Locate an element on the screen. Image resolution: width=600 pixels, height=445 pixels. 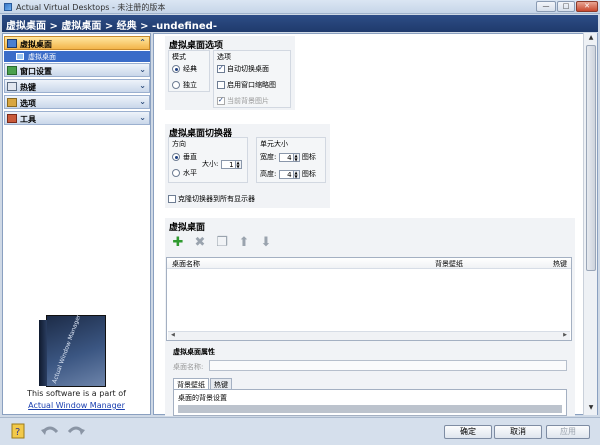
tab-content: 桌面的背景设置 is located at coordinates (370, 402).